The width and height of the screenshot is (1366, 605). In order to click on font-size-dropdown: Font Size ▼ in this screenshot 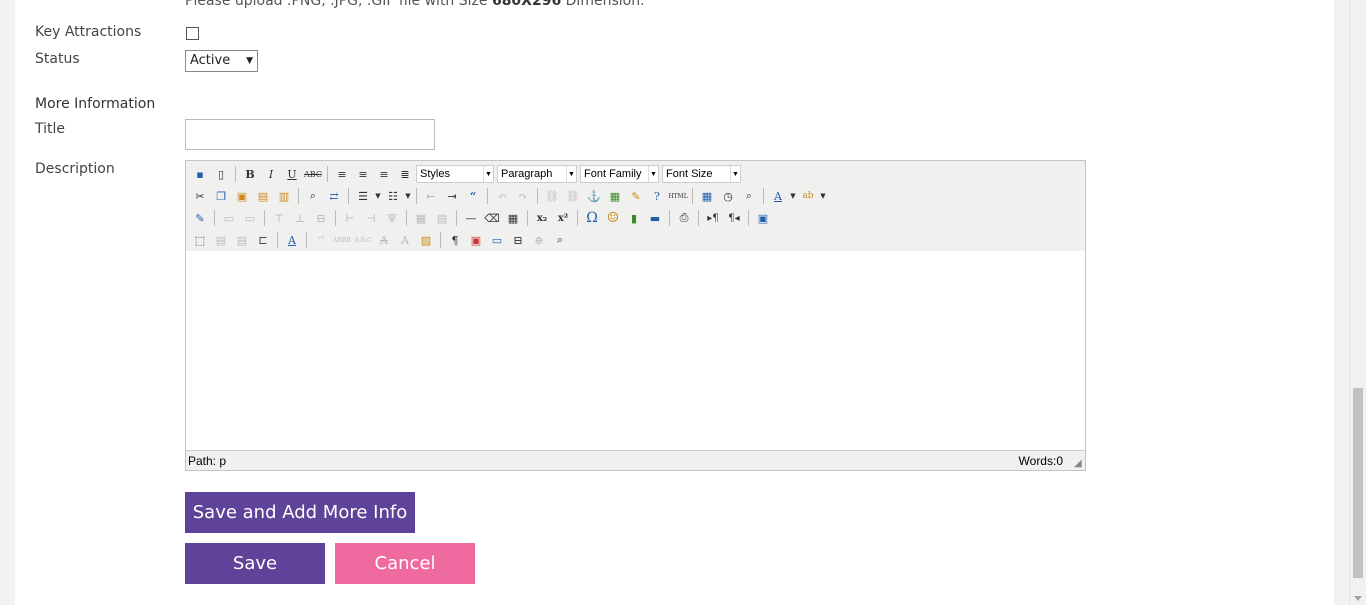, I will do `click(701, 174)`.